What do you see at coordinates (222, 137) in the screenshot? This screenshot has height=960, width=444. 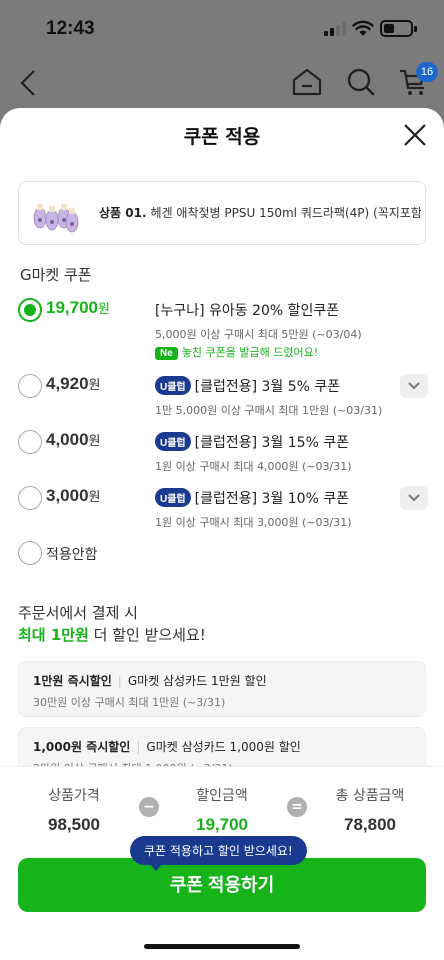 I see `sheet-title: 쿠폰 적용` at bounding box center [222, 137].